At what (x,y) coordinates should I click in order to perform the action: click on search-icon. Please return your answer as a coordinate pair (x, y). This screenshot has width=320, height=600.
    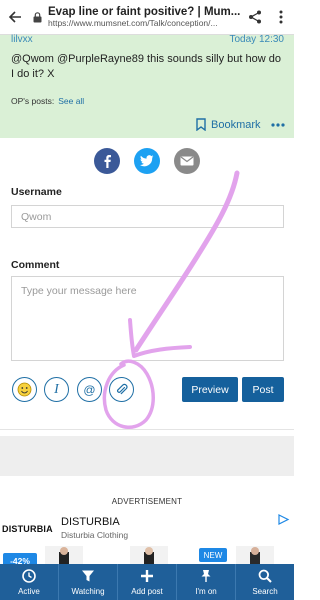
    Looking at the image, I should click on (265, 576).